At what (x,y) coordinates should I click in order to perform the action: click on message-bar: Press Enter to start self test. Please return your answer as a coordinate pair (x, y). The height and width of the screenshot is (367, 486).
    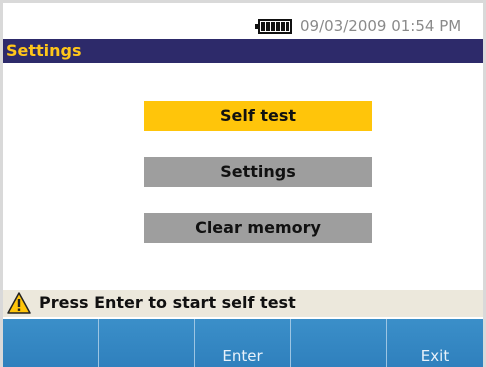
    Looking at the image, I should click on (243, 303).